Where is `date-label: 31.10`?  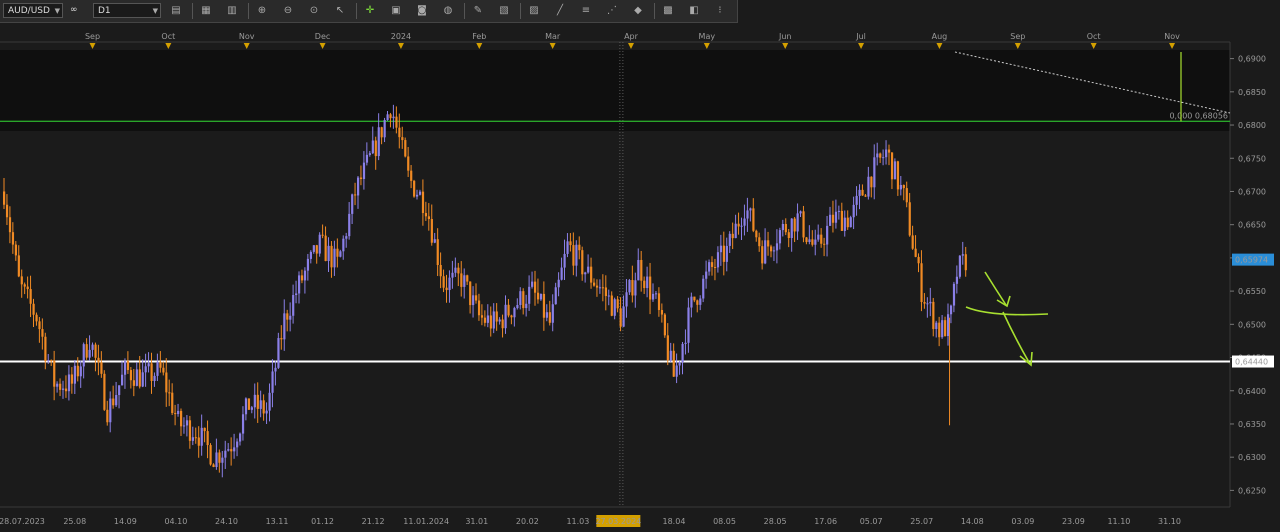 date-label: 31.10 is located at coordinates (1169, 521).